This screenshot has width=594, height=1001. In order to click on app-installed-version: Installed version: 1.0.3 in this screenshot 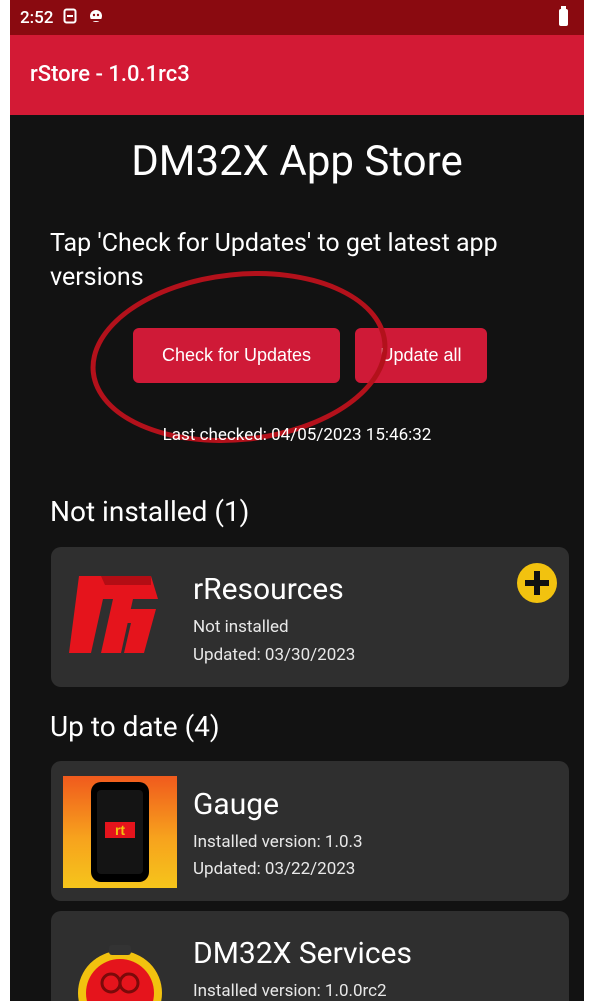, I will do `click(278, 842)`.